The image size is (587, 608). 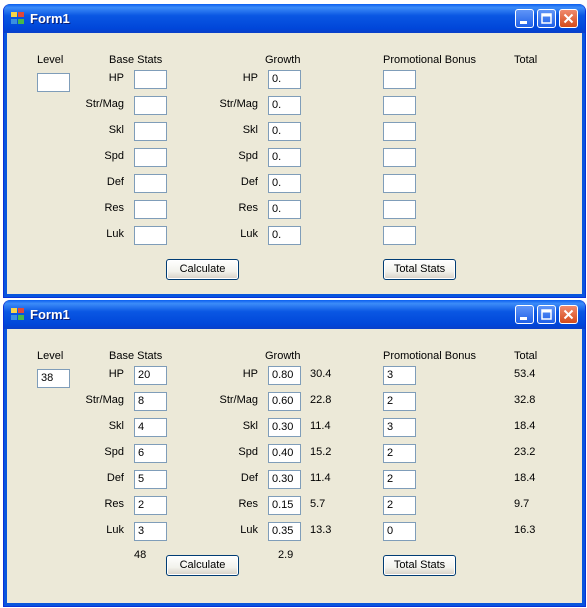 I want to click on base-hp-input, so click(x=150, y=79).